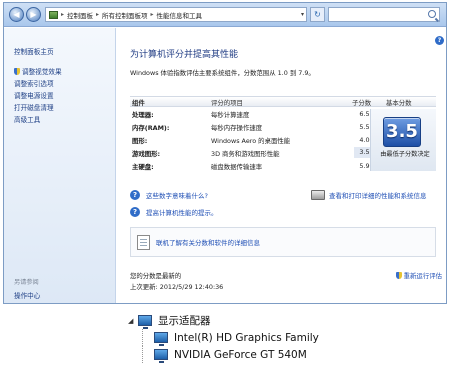 This screenshot has height=367, width=450. Describe the element at coordinates (143, 242) in the screenshot. I see `document-icon` at that location.